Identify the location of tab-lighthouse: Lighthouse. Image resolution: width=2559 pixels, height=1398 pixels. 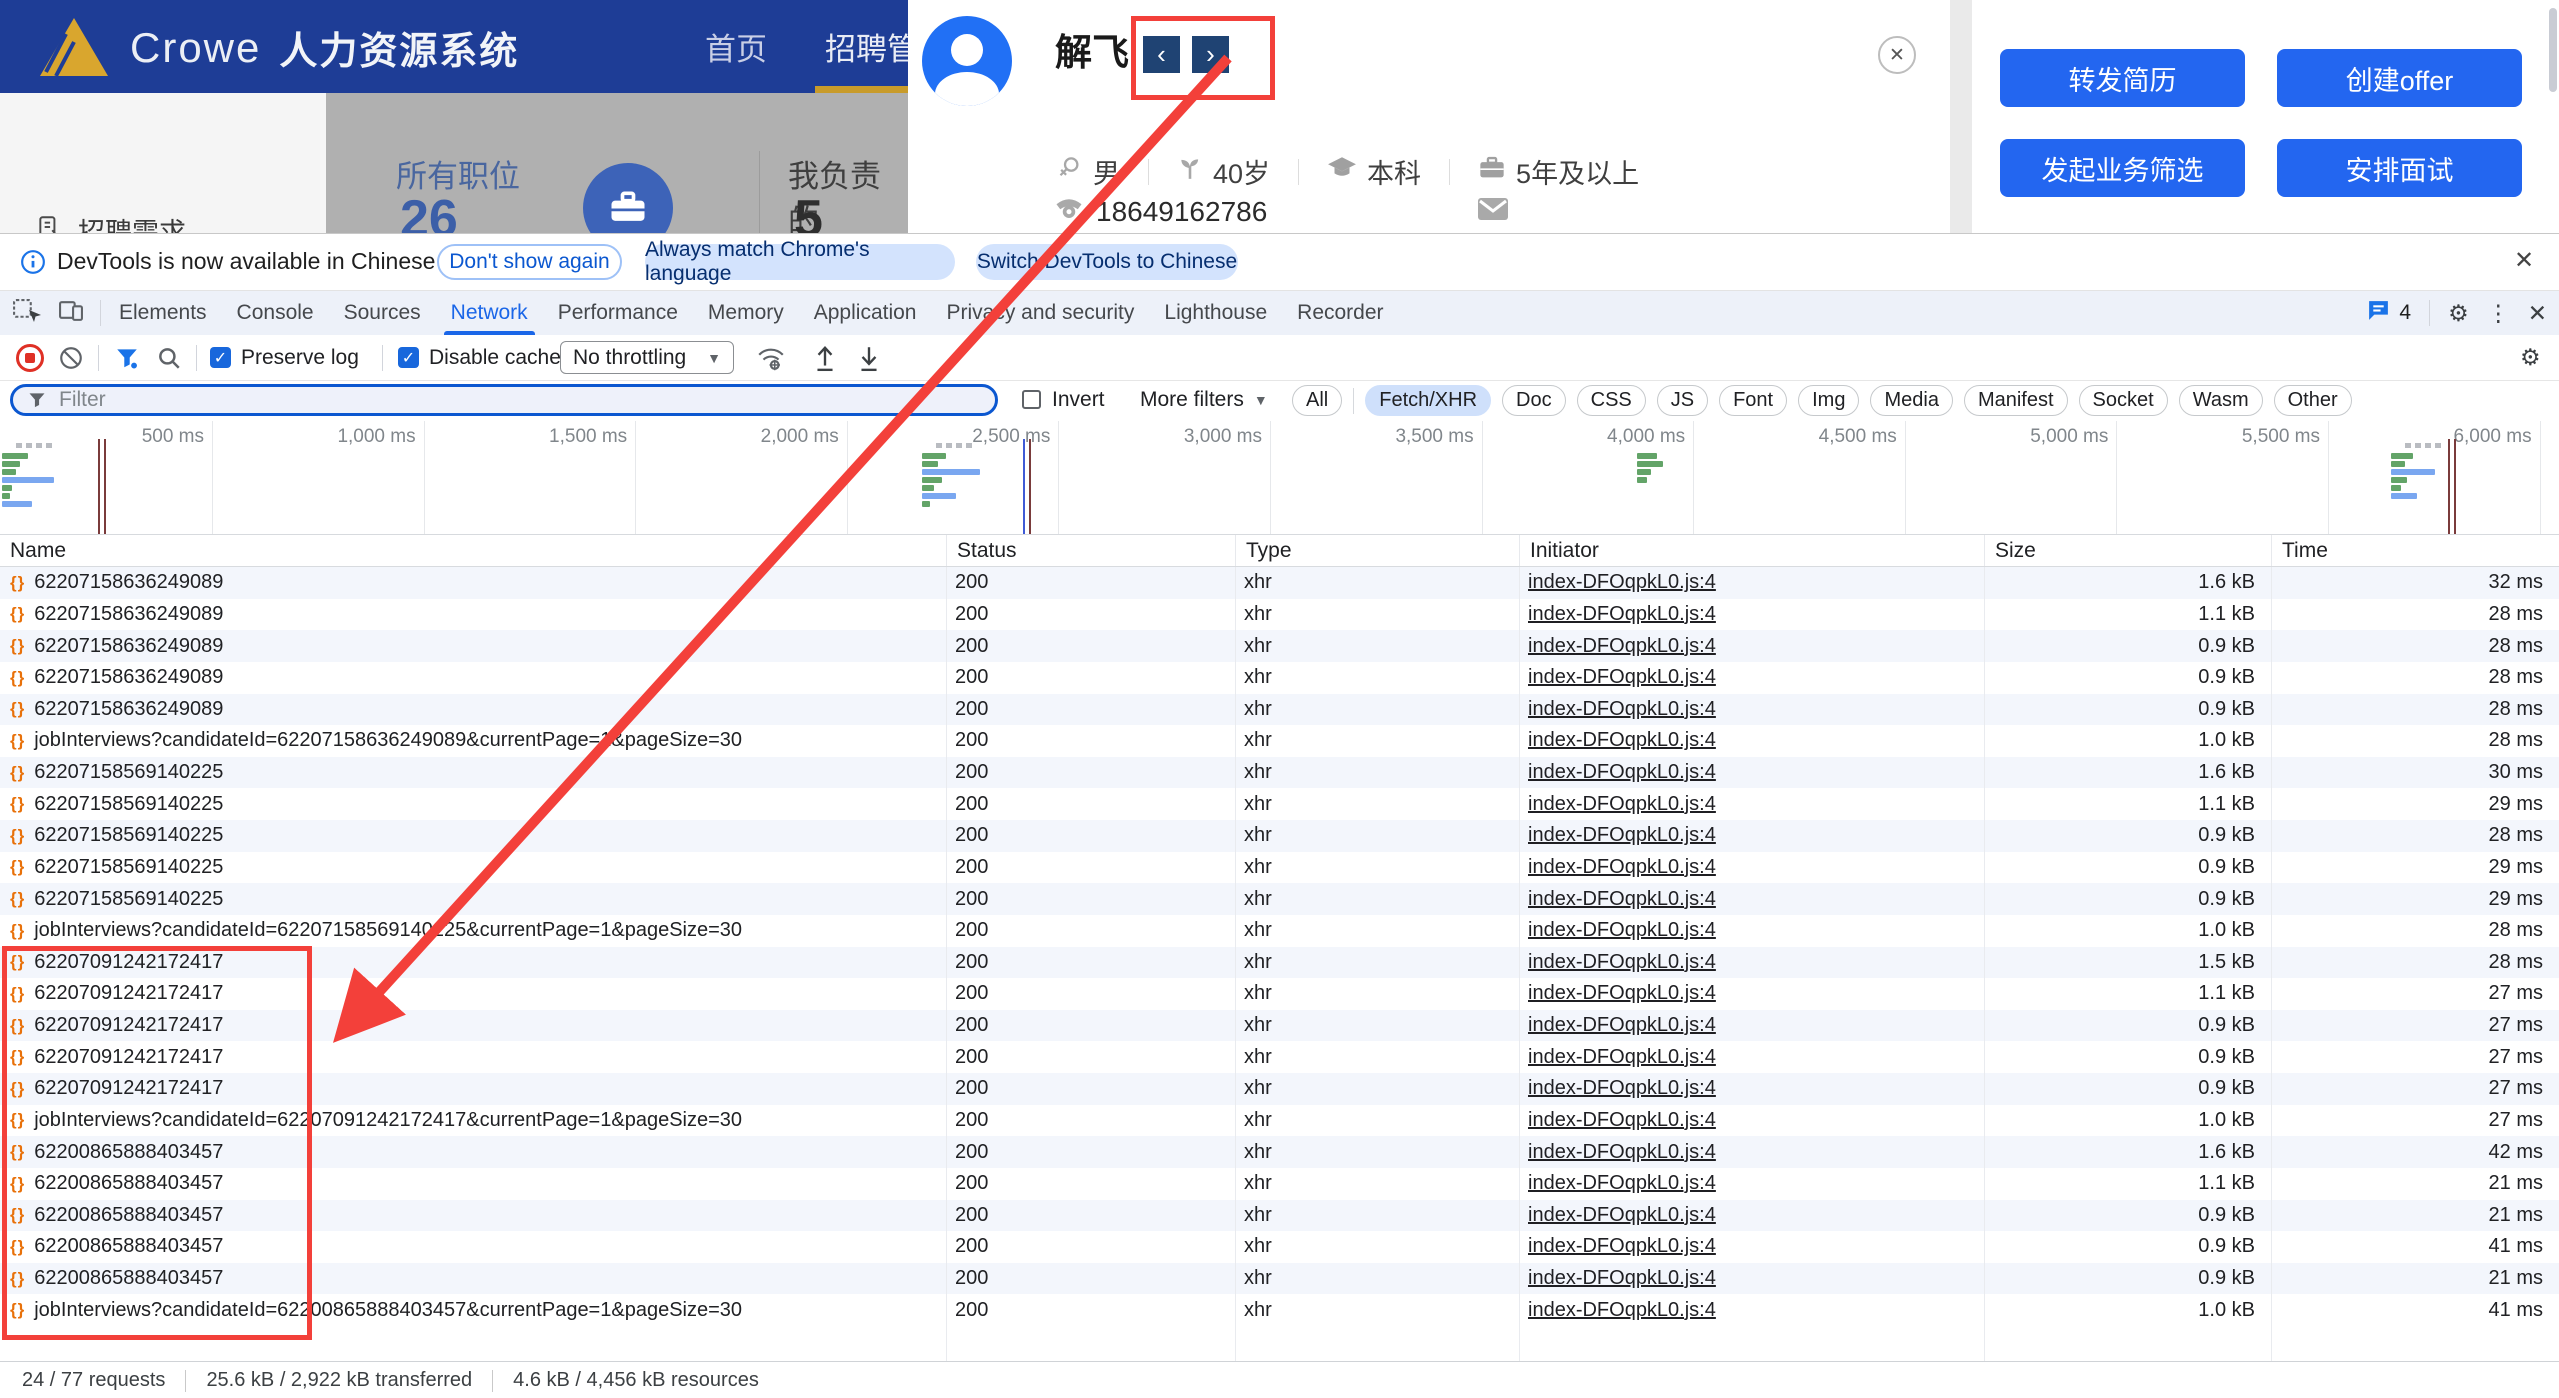
(1215, 313).